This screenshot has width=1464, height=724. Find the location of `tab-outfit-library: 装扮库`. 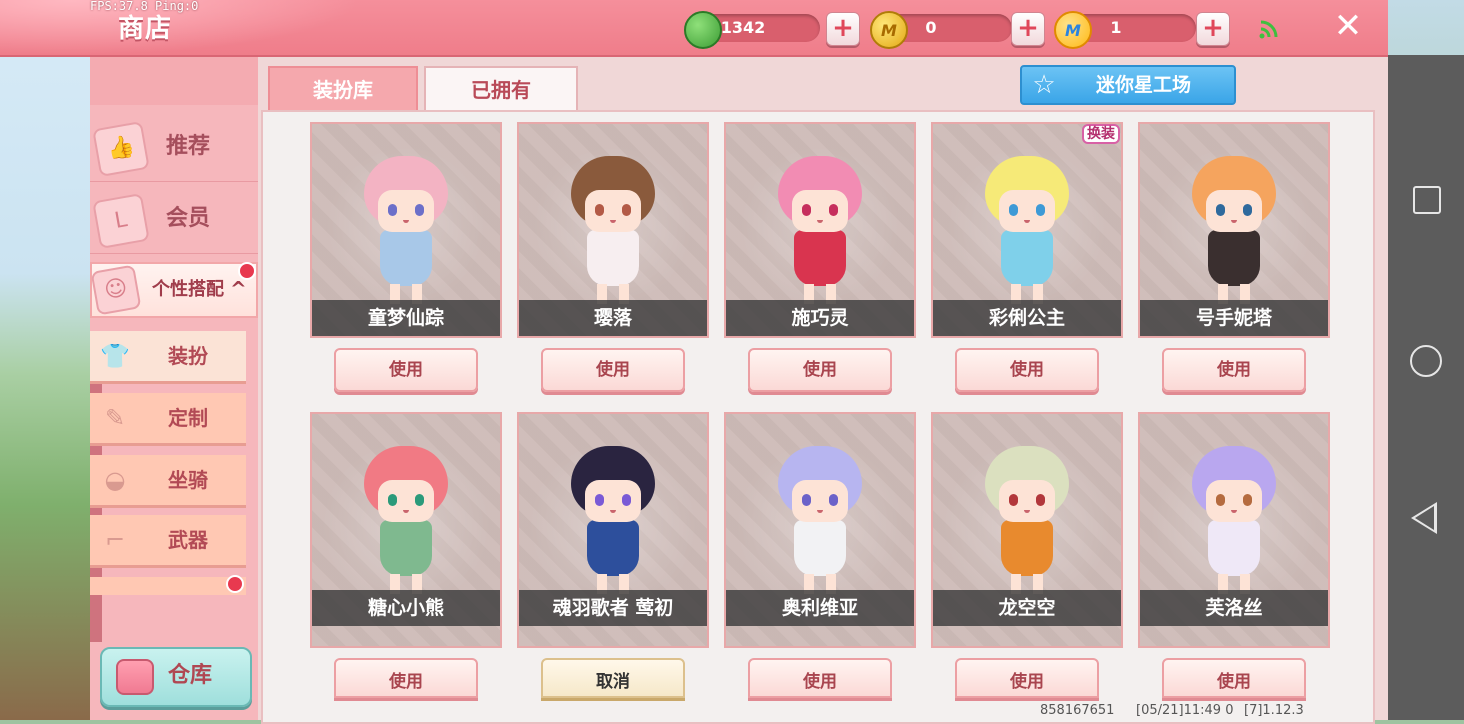

tab-outfit-library: 装扮库 is located at coordinates (343, 89).